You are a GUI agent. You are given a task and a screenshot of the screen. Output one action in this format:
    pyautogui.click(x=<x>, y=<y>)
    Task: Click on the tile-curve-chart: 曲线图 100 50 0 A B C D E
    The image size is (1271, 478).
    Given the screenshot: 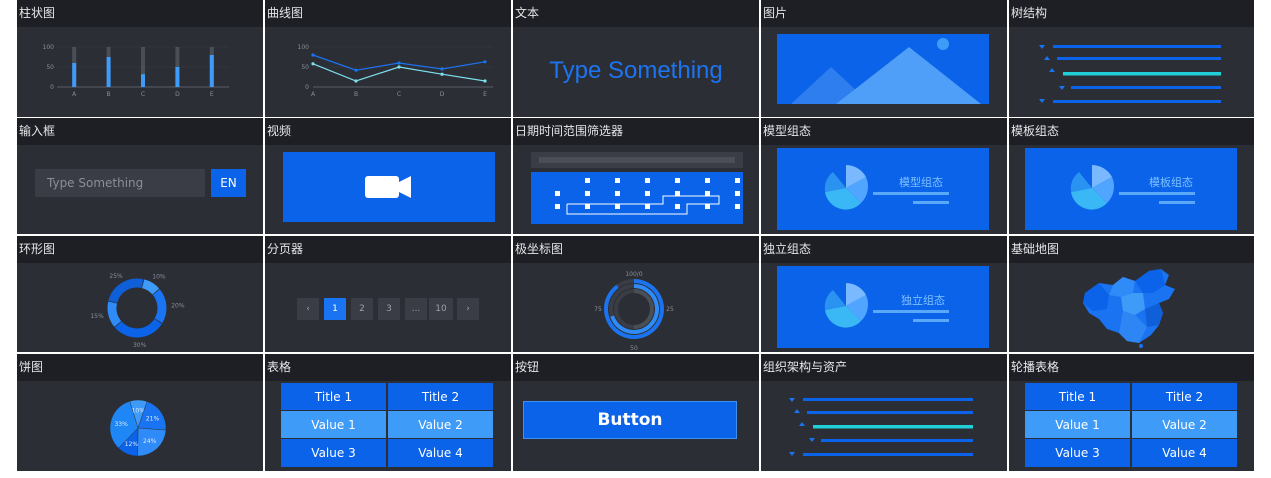 What is the action you would take?
    pyautogui.click(x=388, y=58)
    